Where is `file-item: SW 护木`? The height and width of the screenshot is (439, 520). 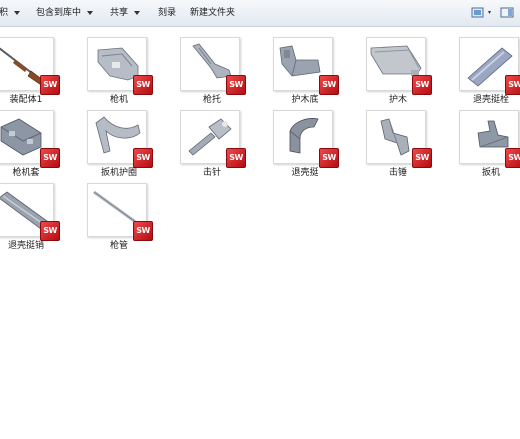 file-item: SW 护木 is located at coordinates (398, 67).